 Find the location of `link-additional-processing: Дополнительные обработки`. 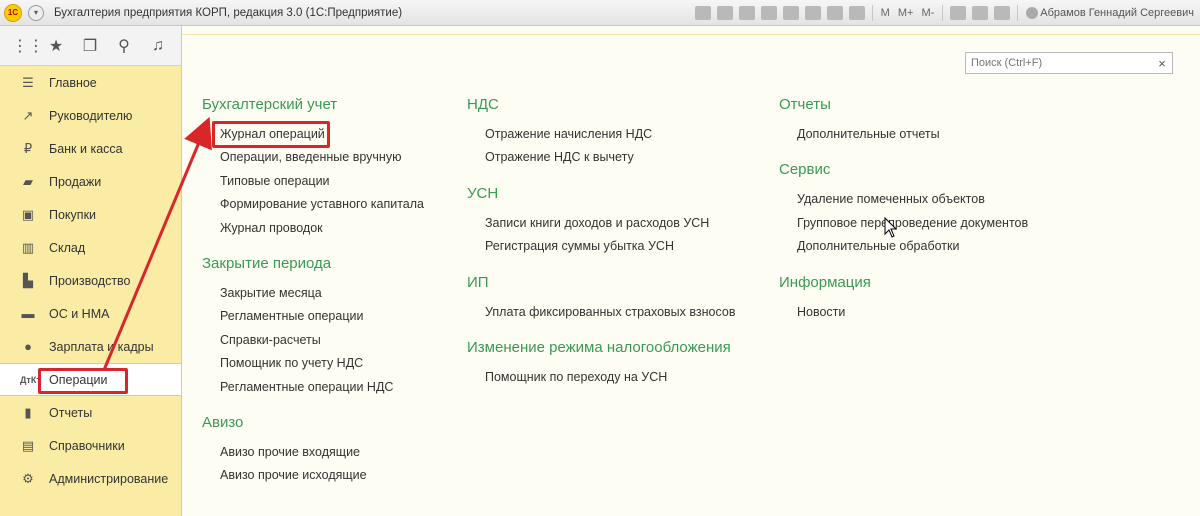

link-additional-processing: Дополнительные обработки is located at coordinates (903, 246).